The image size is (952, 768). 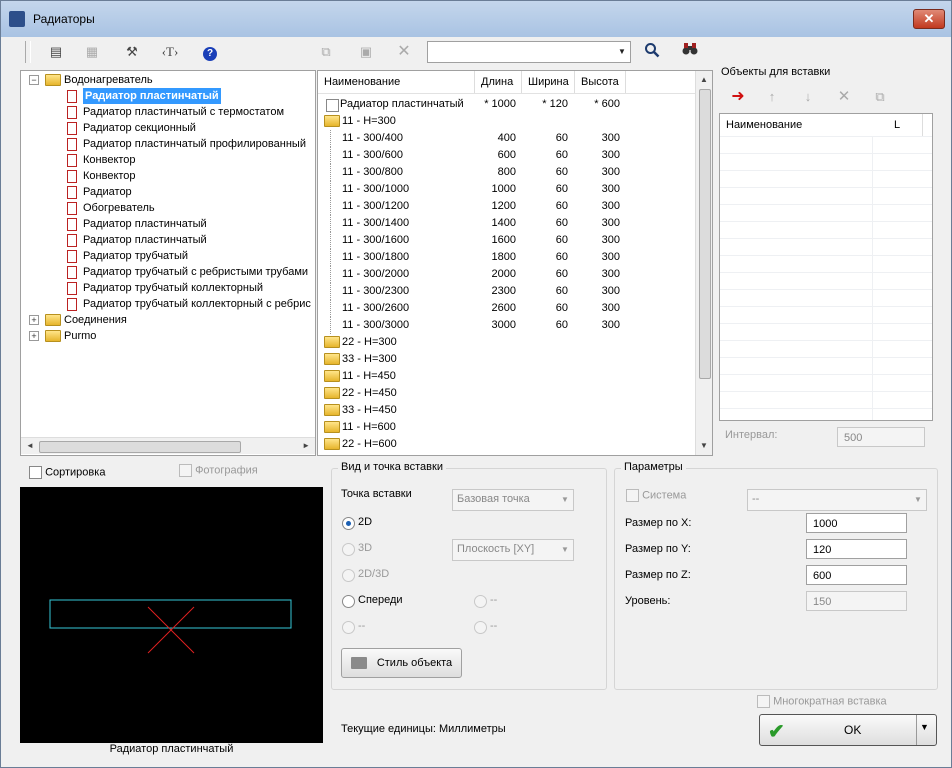 What do you see at coordinates (844, 97) in the screenshot?
I see `remove-icon: ✕` at bounding box center [844, 97].